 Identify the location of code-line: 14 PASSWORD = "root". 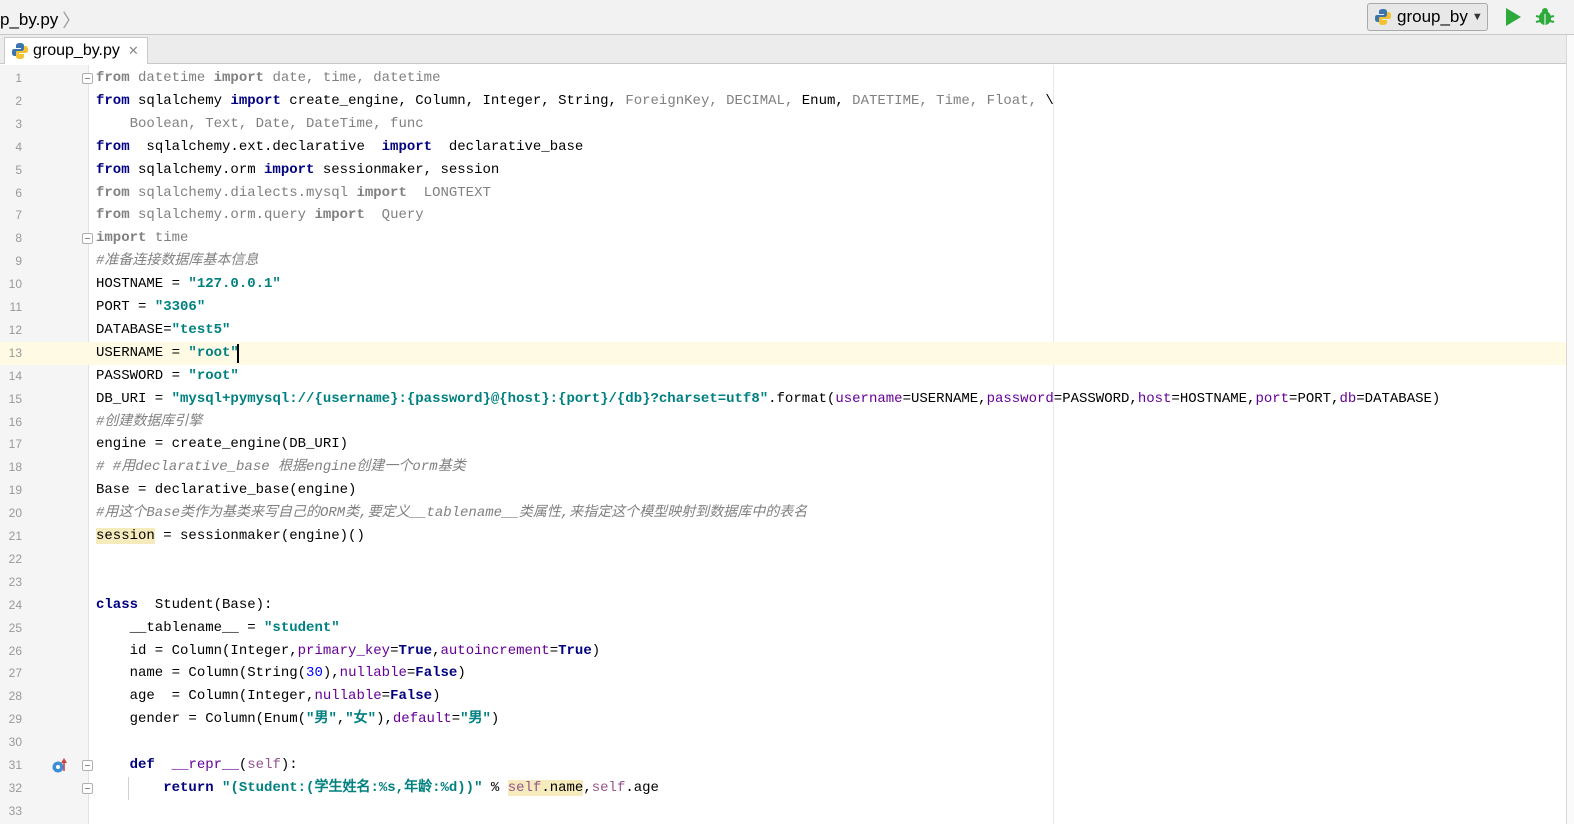
(783, 376).